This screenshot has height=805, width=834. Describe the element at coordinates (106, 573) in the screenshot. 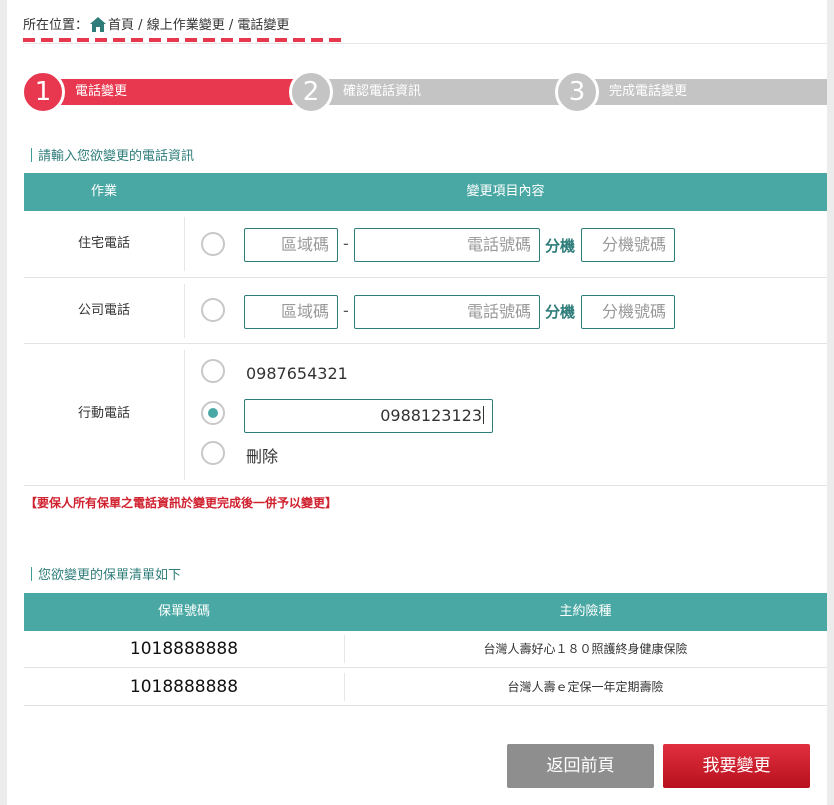

I see `policy-section-heading: 您欲變更的保單清單如下` at that location.